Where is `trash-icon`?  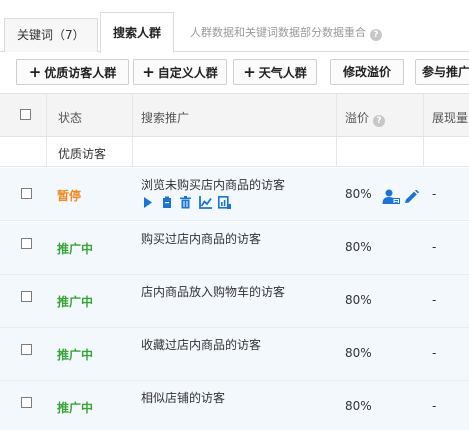 trash-icon is located at coordinates (185, 202).